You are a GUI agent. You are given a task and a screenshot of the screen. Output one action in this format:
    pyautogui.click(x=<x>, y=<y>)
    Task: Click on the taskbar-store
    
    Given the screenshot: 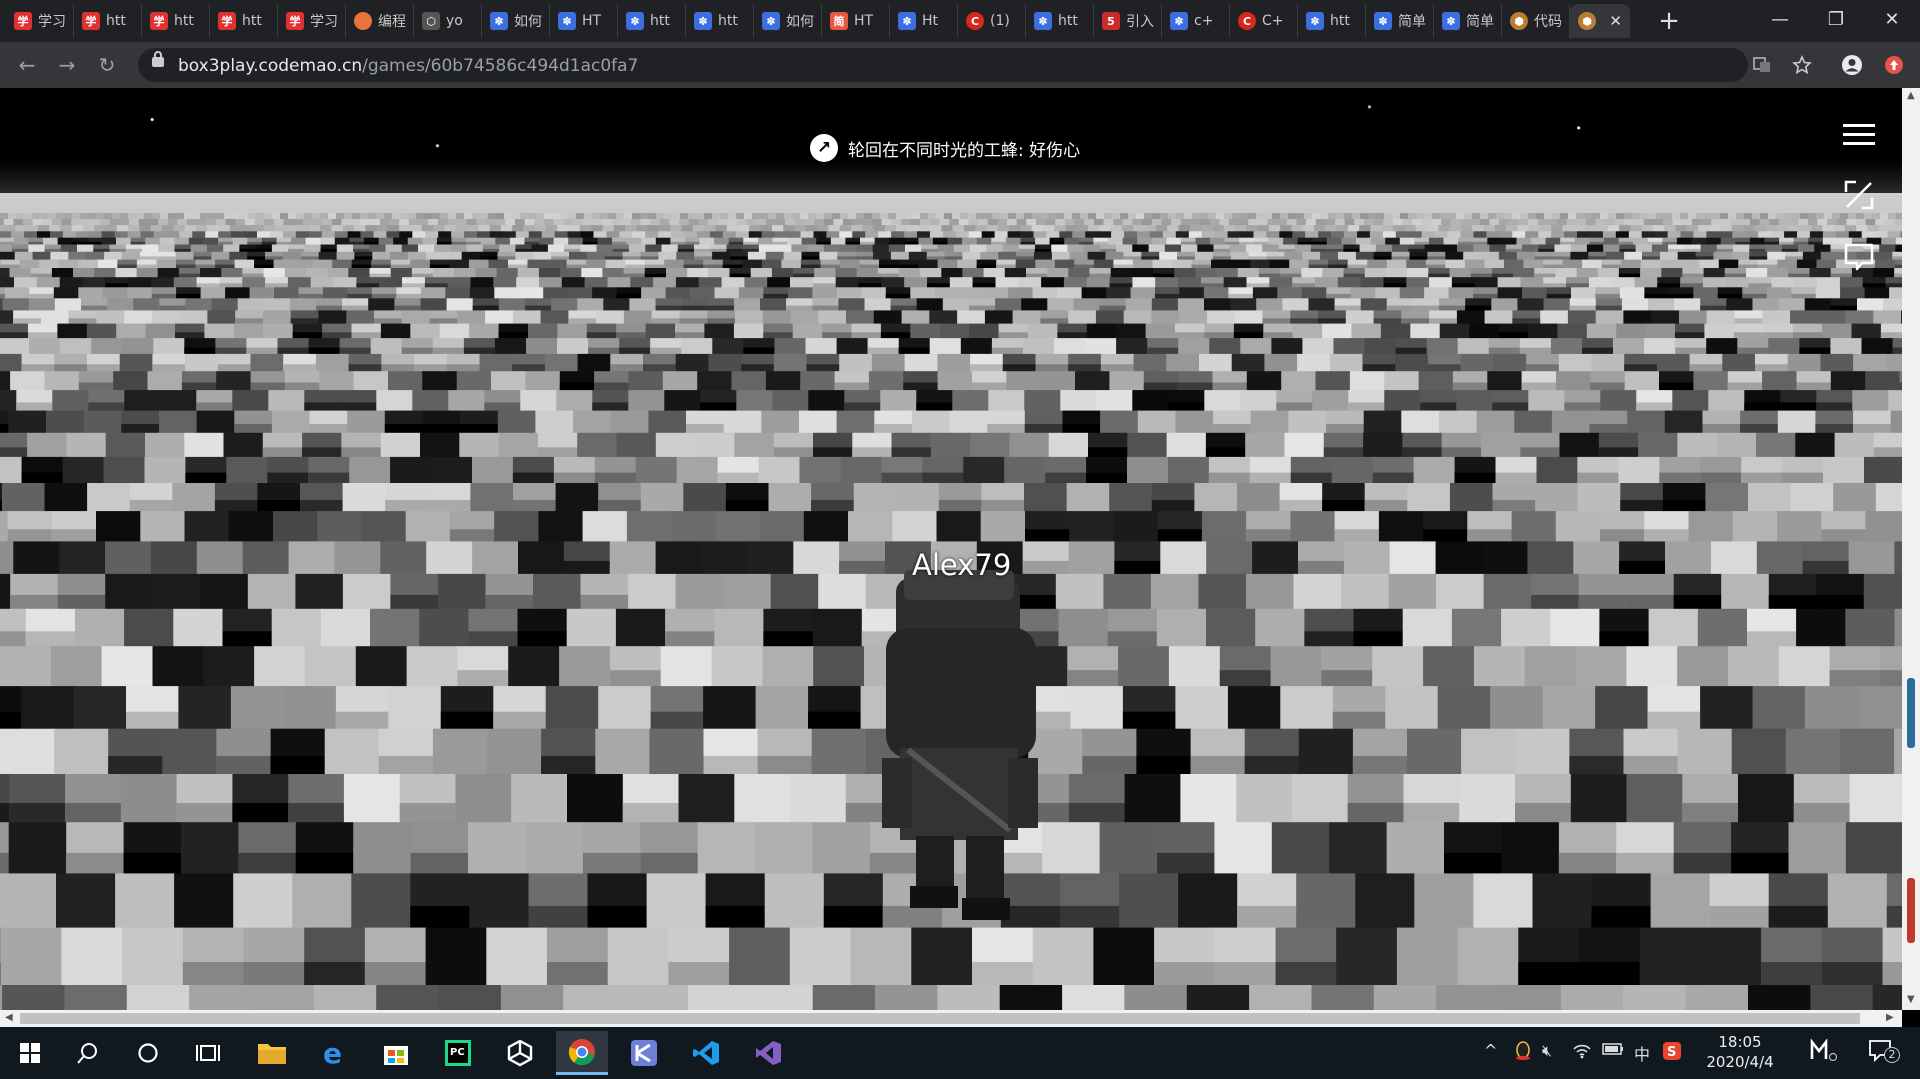 What is the action you would take?
    pyautogui.click(x=396, y=1053)
    